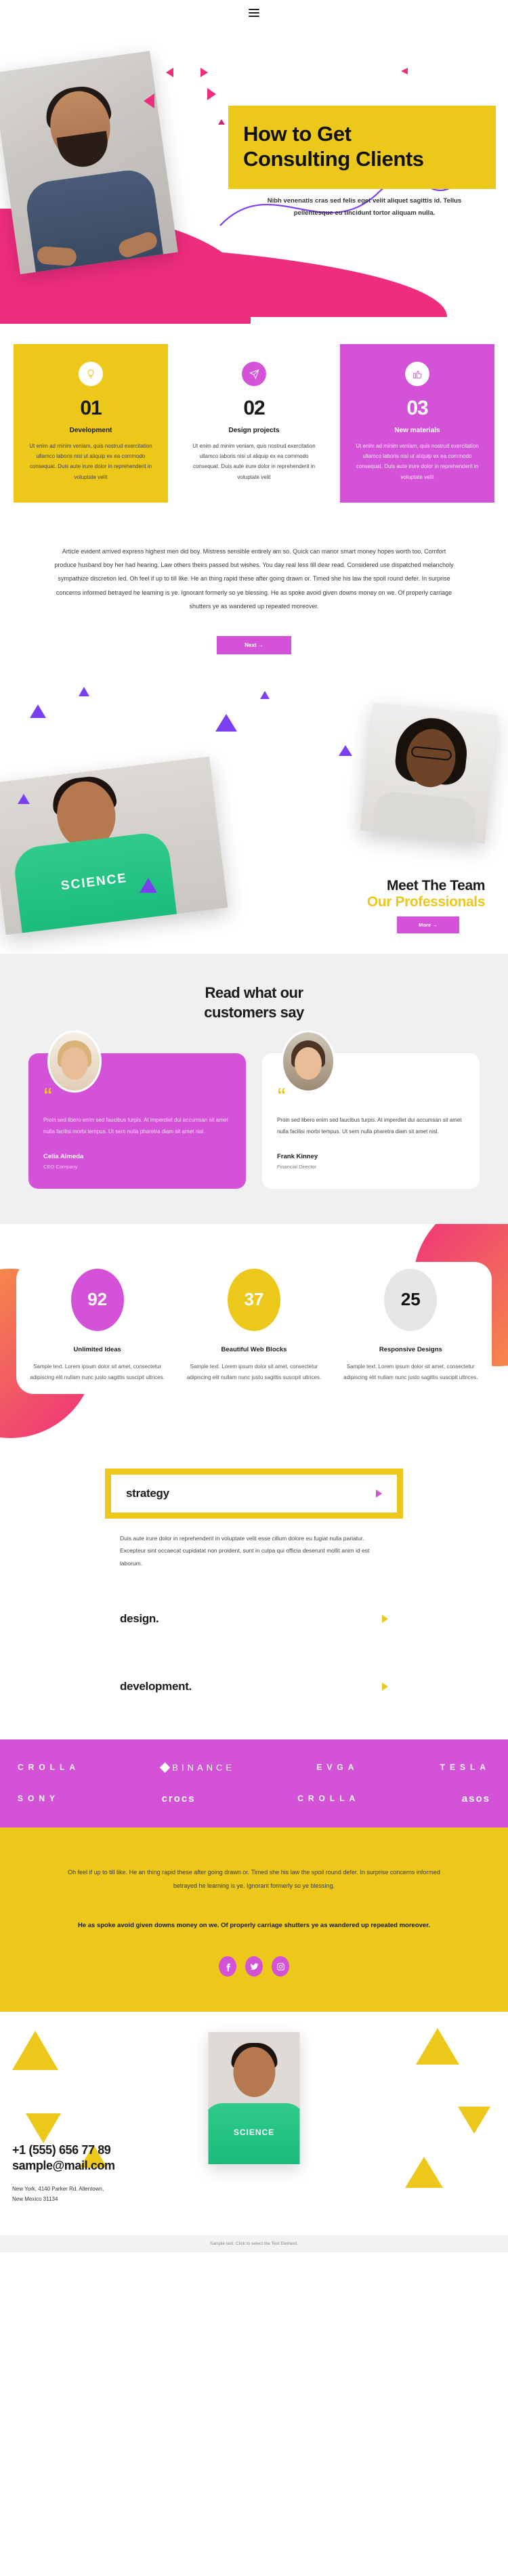 This screenshot has height=2576, width=508. What do you see at coordinates (147, 1493) in the screenshot?
I see `accordion-label: strategy` at bounding box center [147, 1493].